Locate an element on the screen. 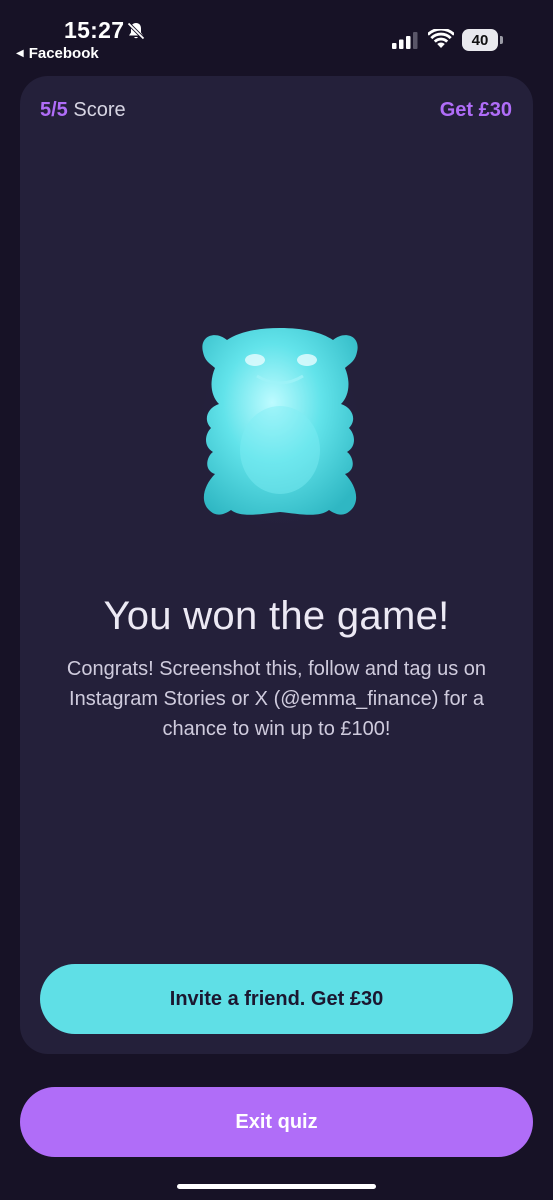 Image resolution: width=553 pixels, height=1200 pixels. score-value: 5/5 is located at coordinates (54, 110).